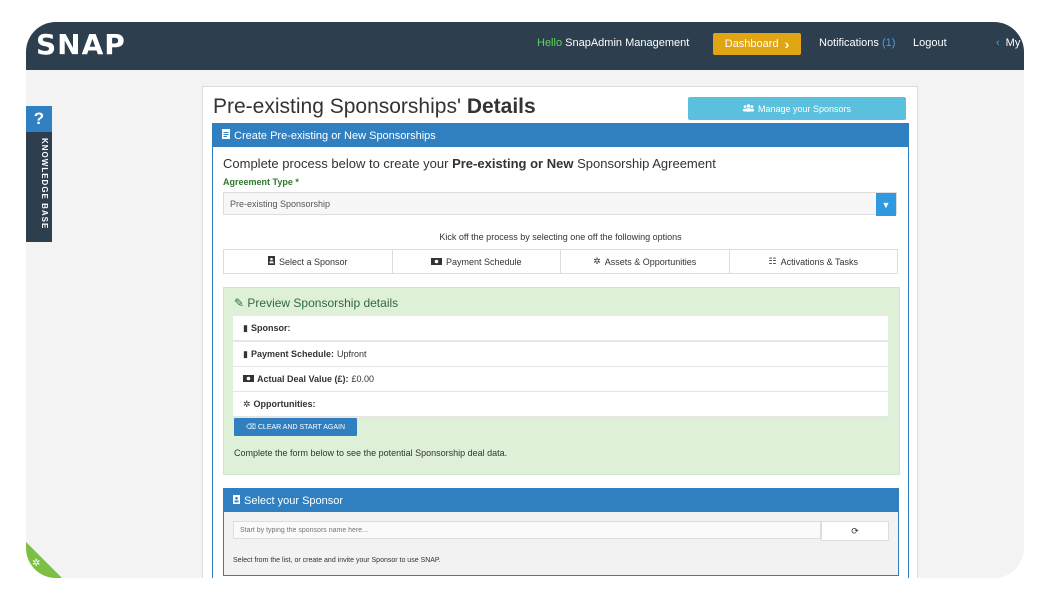 The image size is (1050, 600). I want to click on my-label: My, so click(1013, 43).